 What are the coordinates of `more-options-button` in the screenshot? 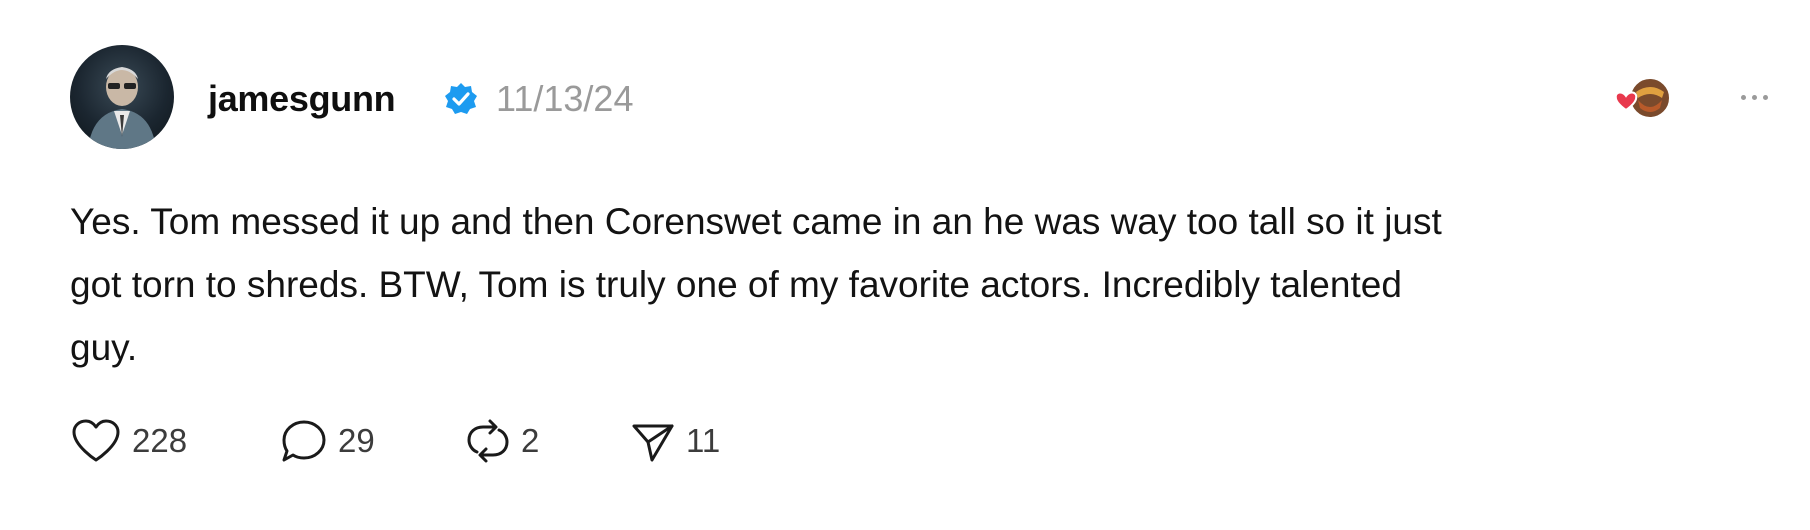 It's located at (1754, 97).